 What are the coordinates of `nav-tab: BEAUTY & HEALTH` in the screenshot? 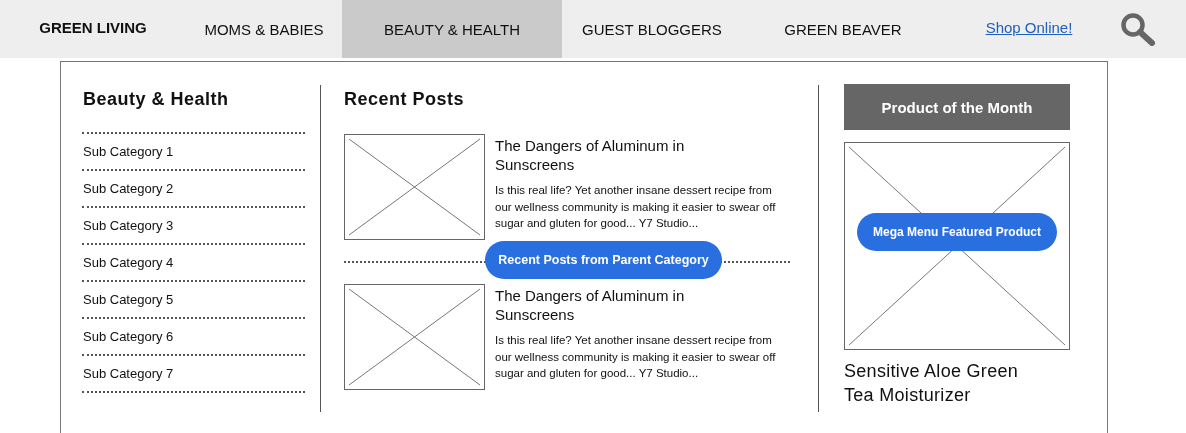 It's located at (452, 29).